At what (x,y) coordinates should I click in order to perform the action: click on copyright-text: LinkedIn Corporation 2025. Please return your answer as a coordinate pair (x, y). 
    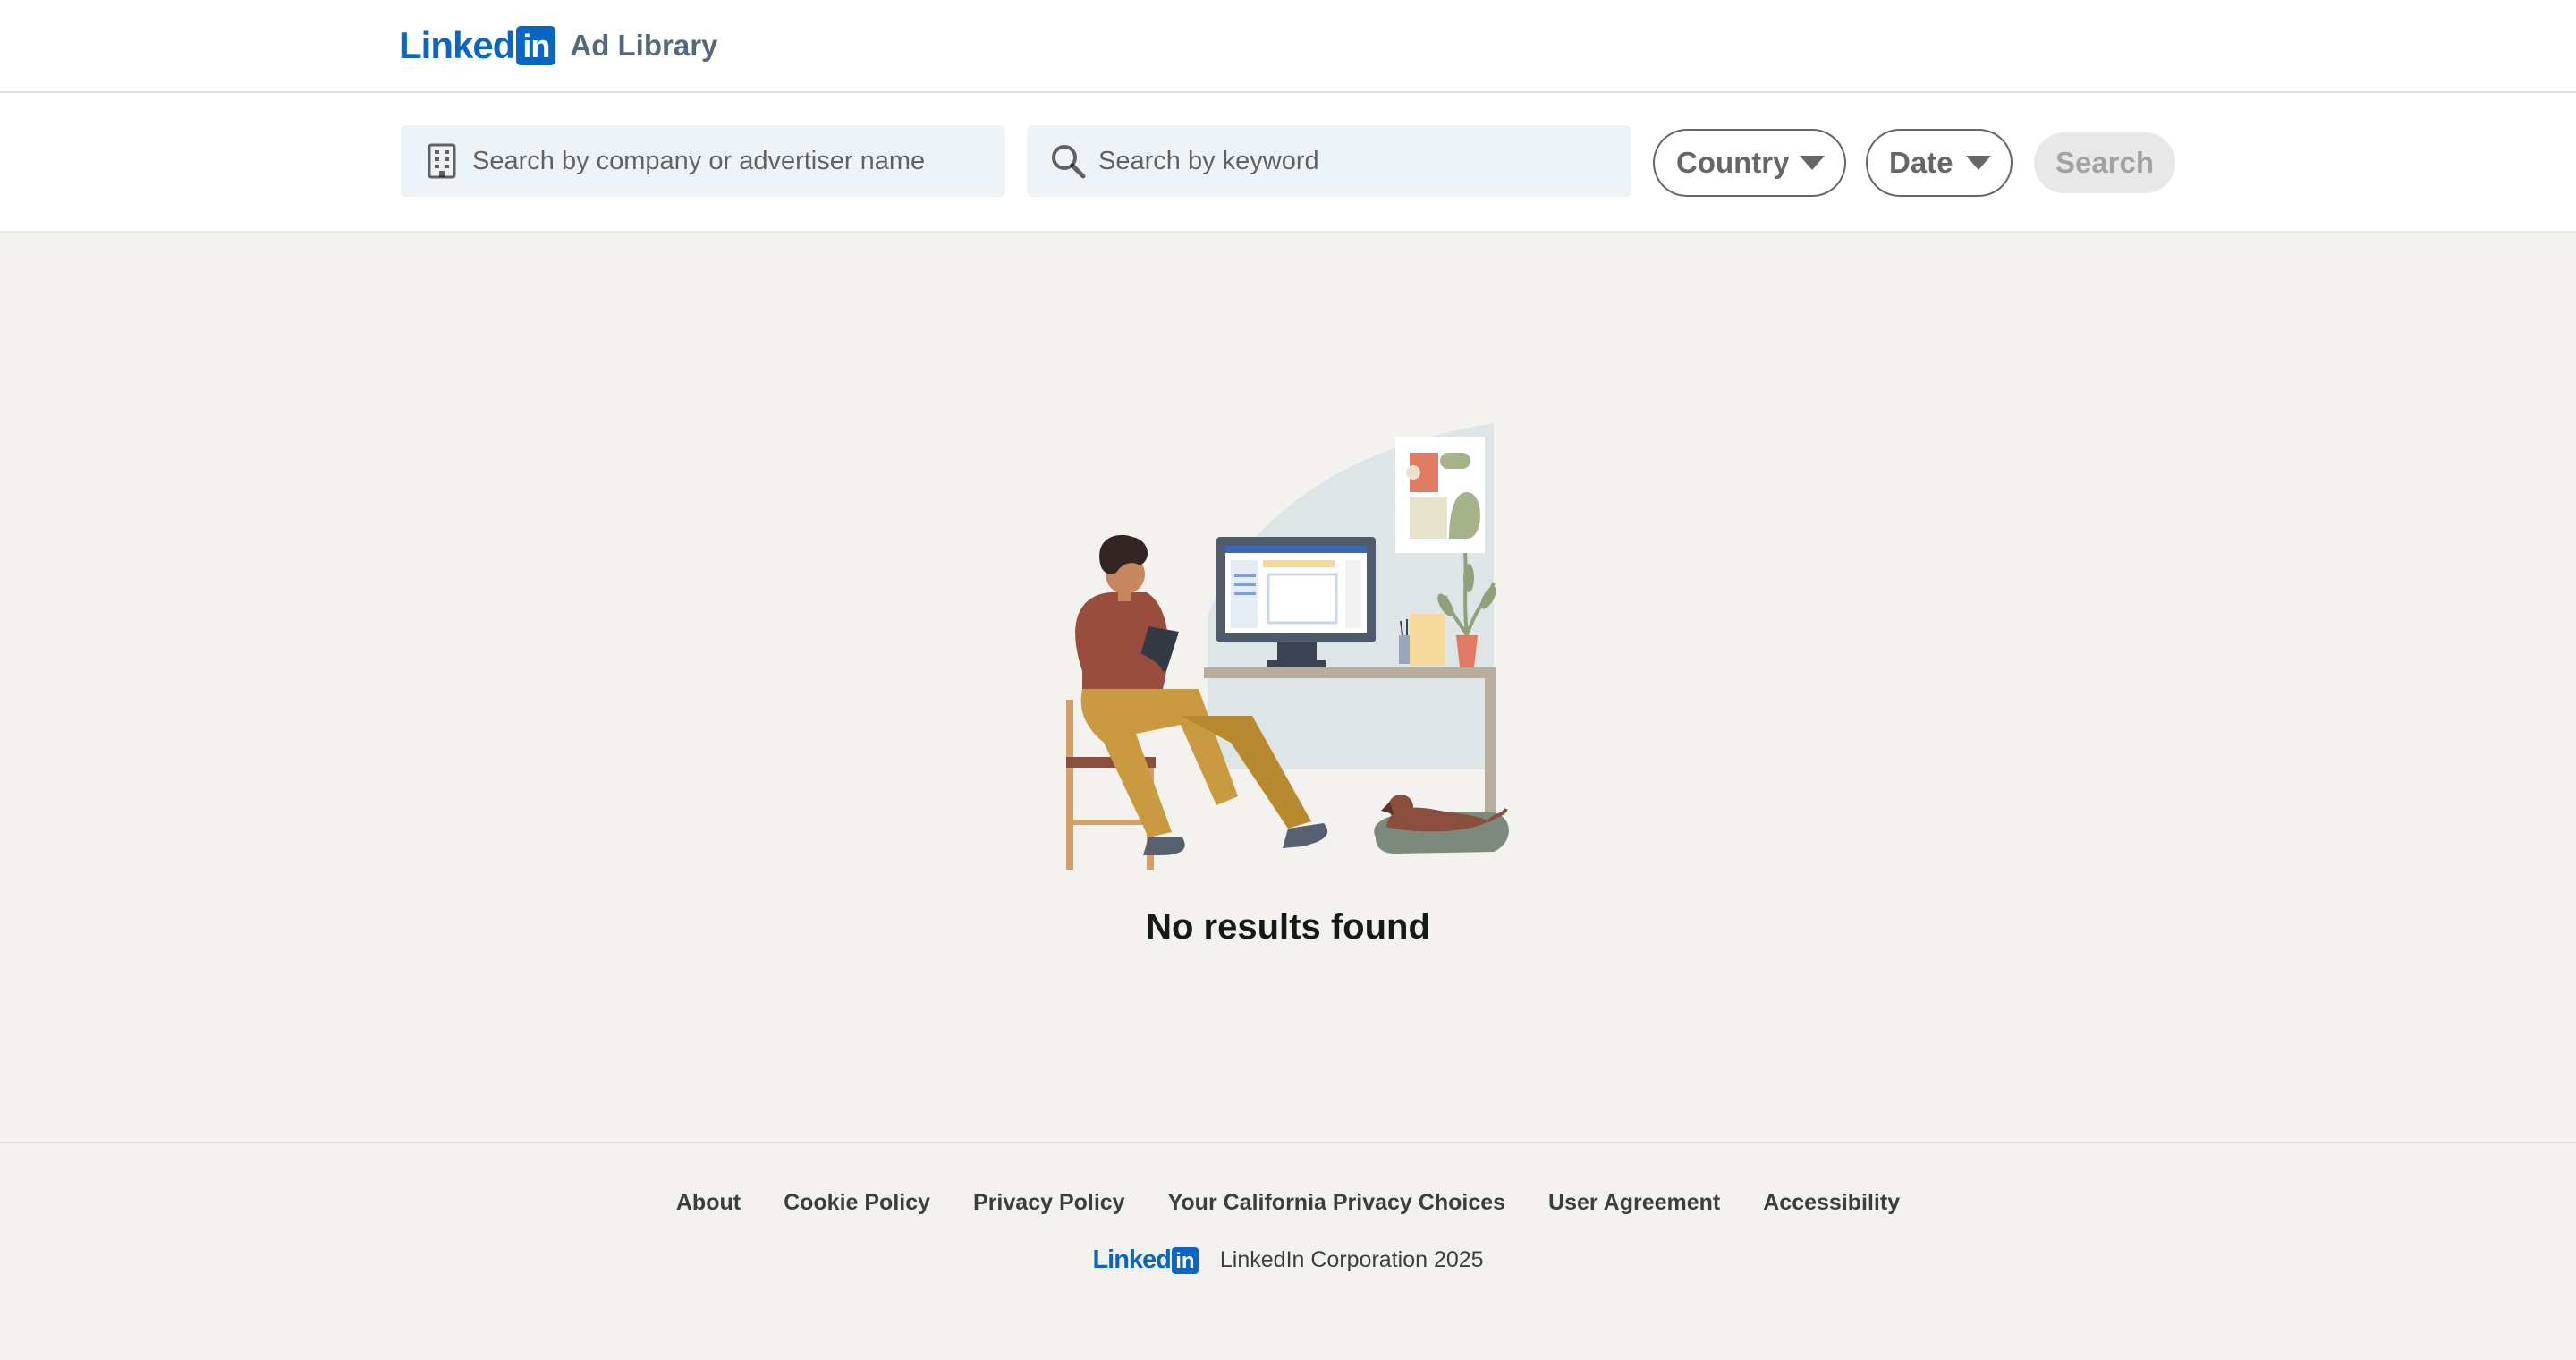
    Looking at the image, I should click on (1351, 1259).